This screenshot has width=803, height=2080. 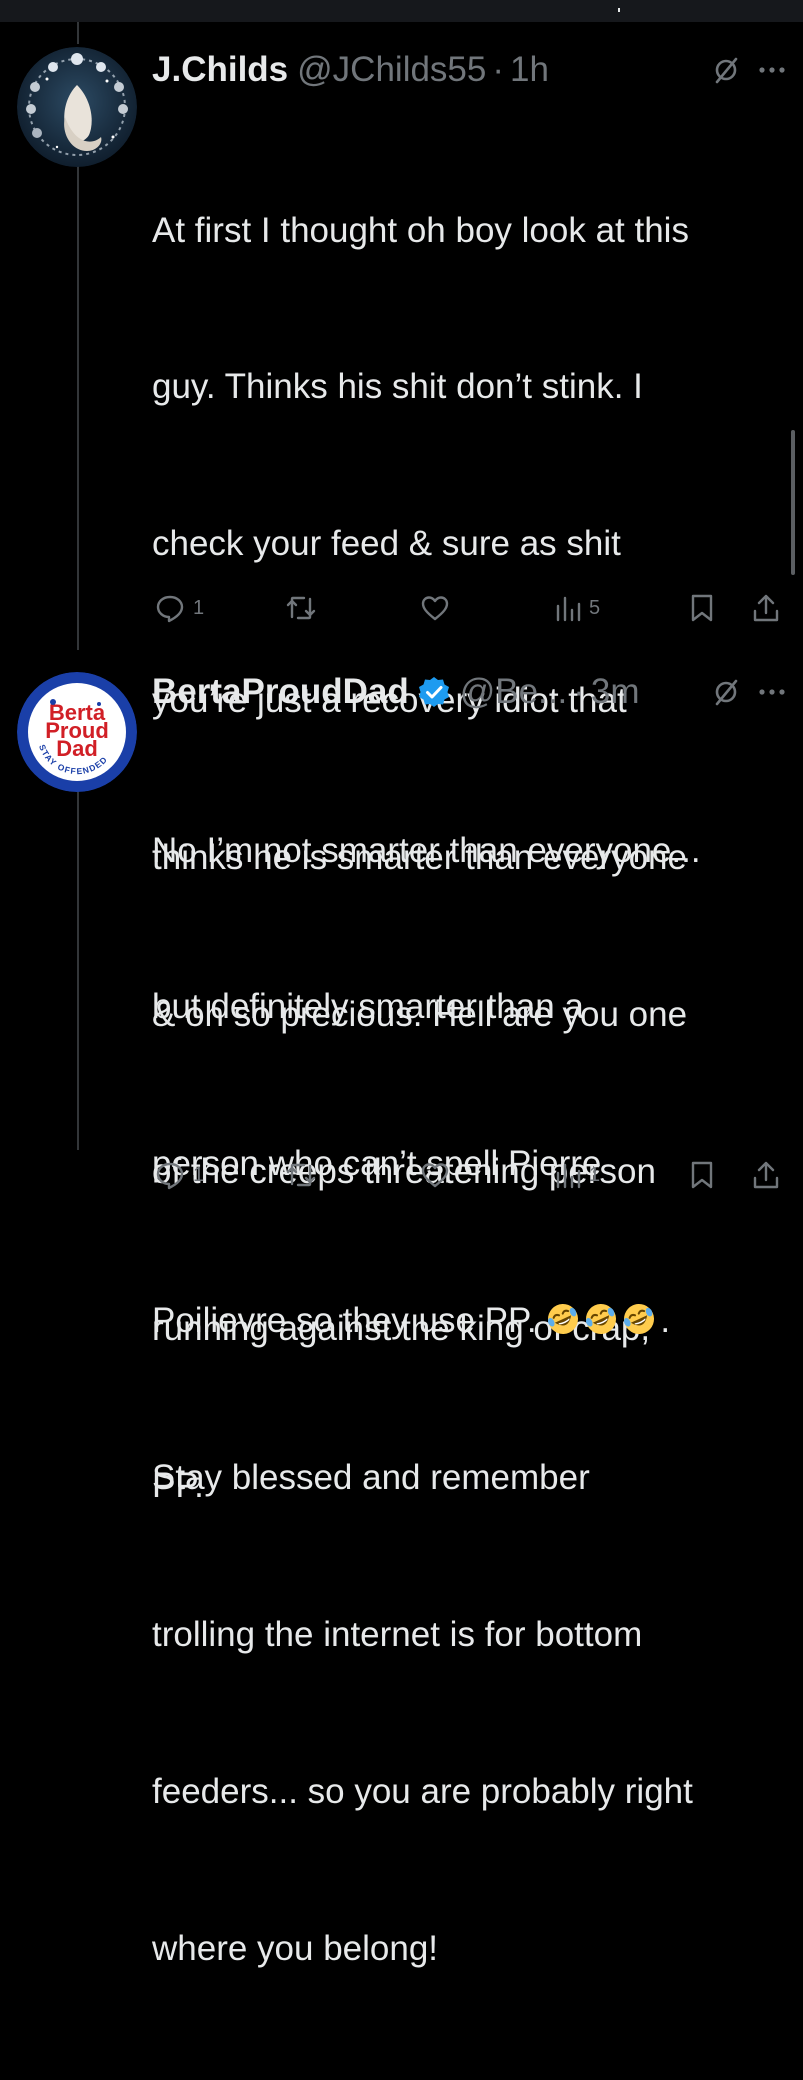 I want to click on tweet-header: BertaProudDad @Be... · 3m, so click(x=396, y=692).